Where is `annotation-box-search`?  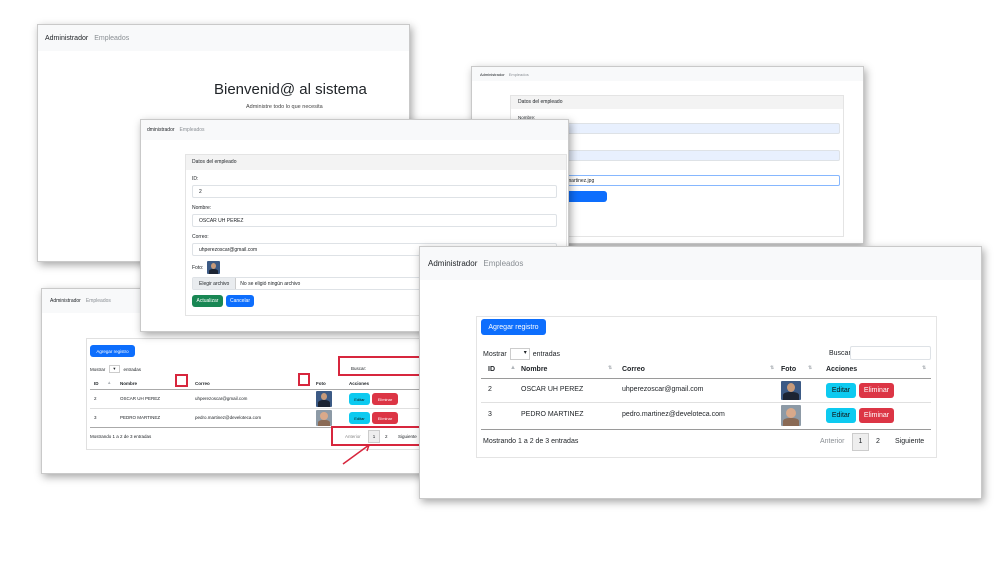 annotation-box-search is located at coordinates (379, 366).